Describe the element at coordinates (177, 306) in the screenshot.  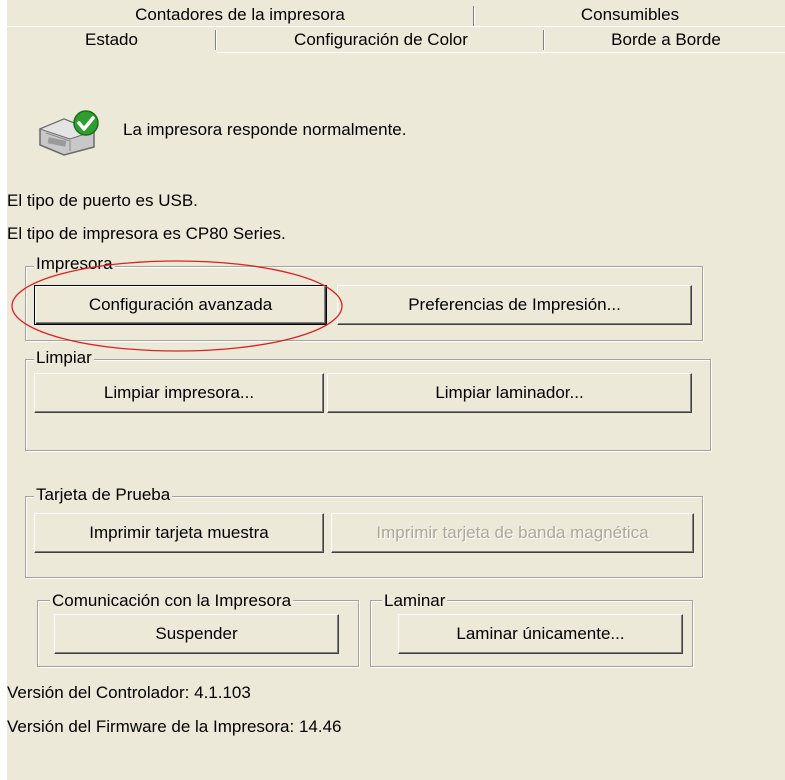
I see `annotation-ellipse` at that location.